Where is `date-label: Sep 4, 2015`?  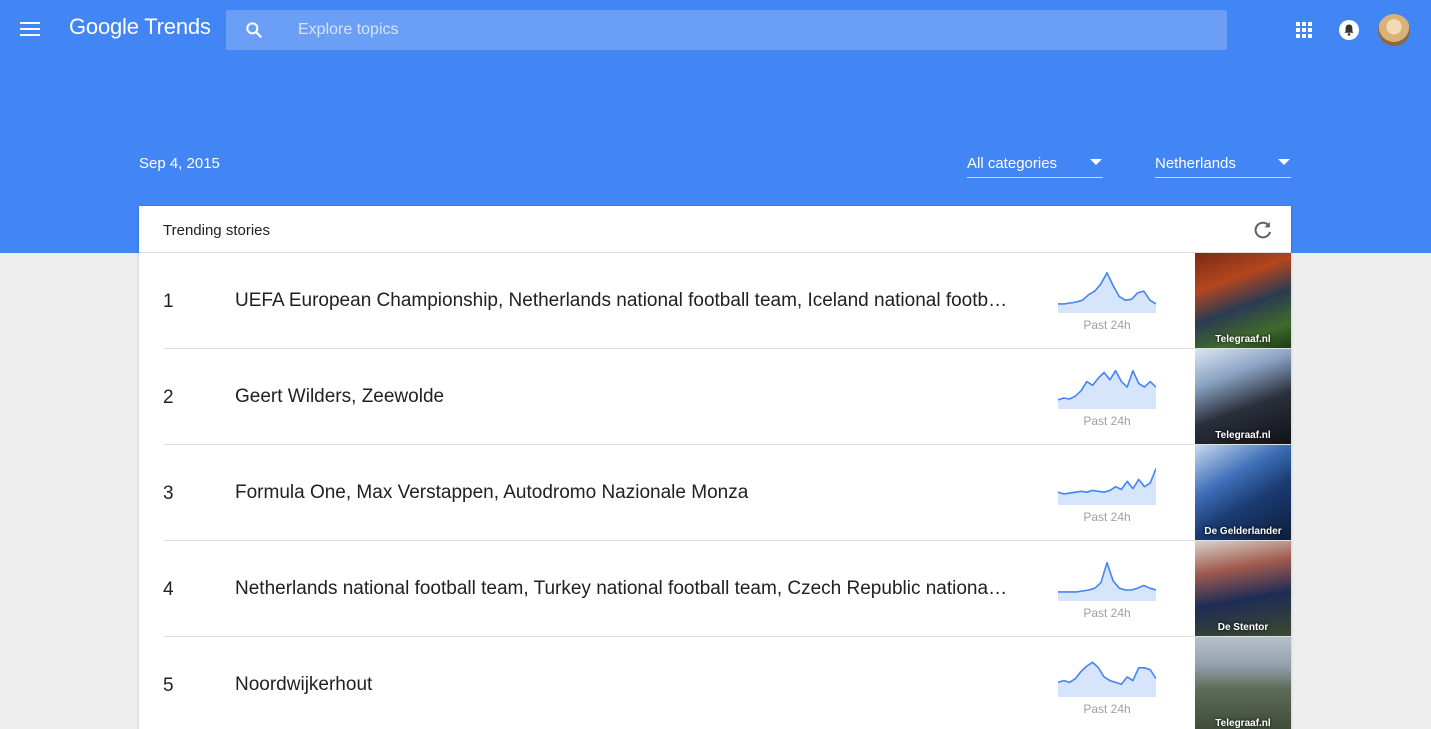
date-label: Sep 4, 2015 is located at coordinates (179, 163).